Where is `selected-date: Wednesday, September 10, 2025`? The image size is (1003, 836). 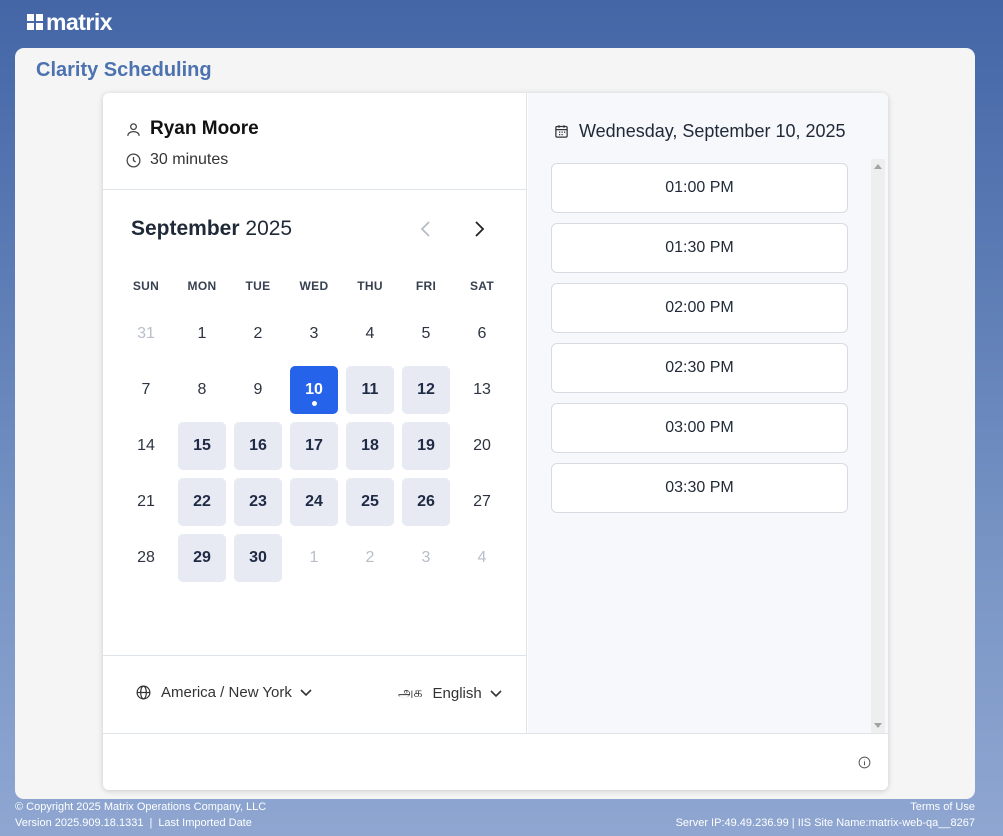
selected-date: Wednesday, September 10, 2025 is located at coordinates (712, 131).